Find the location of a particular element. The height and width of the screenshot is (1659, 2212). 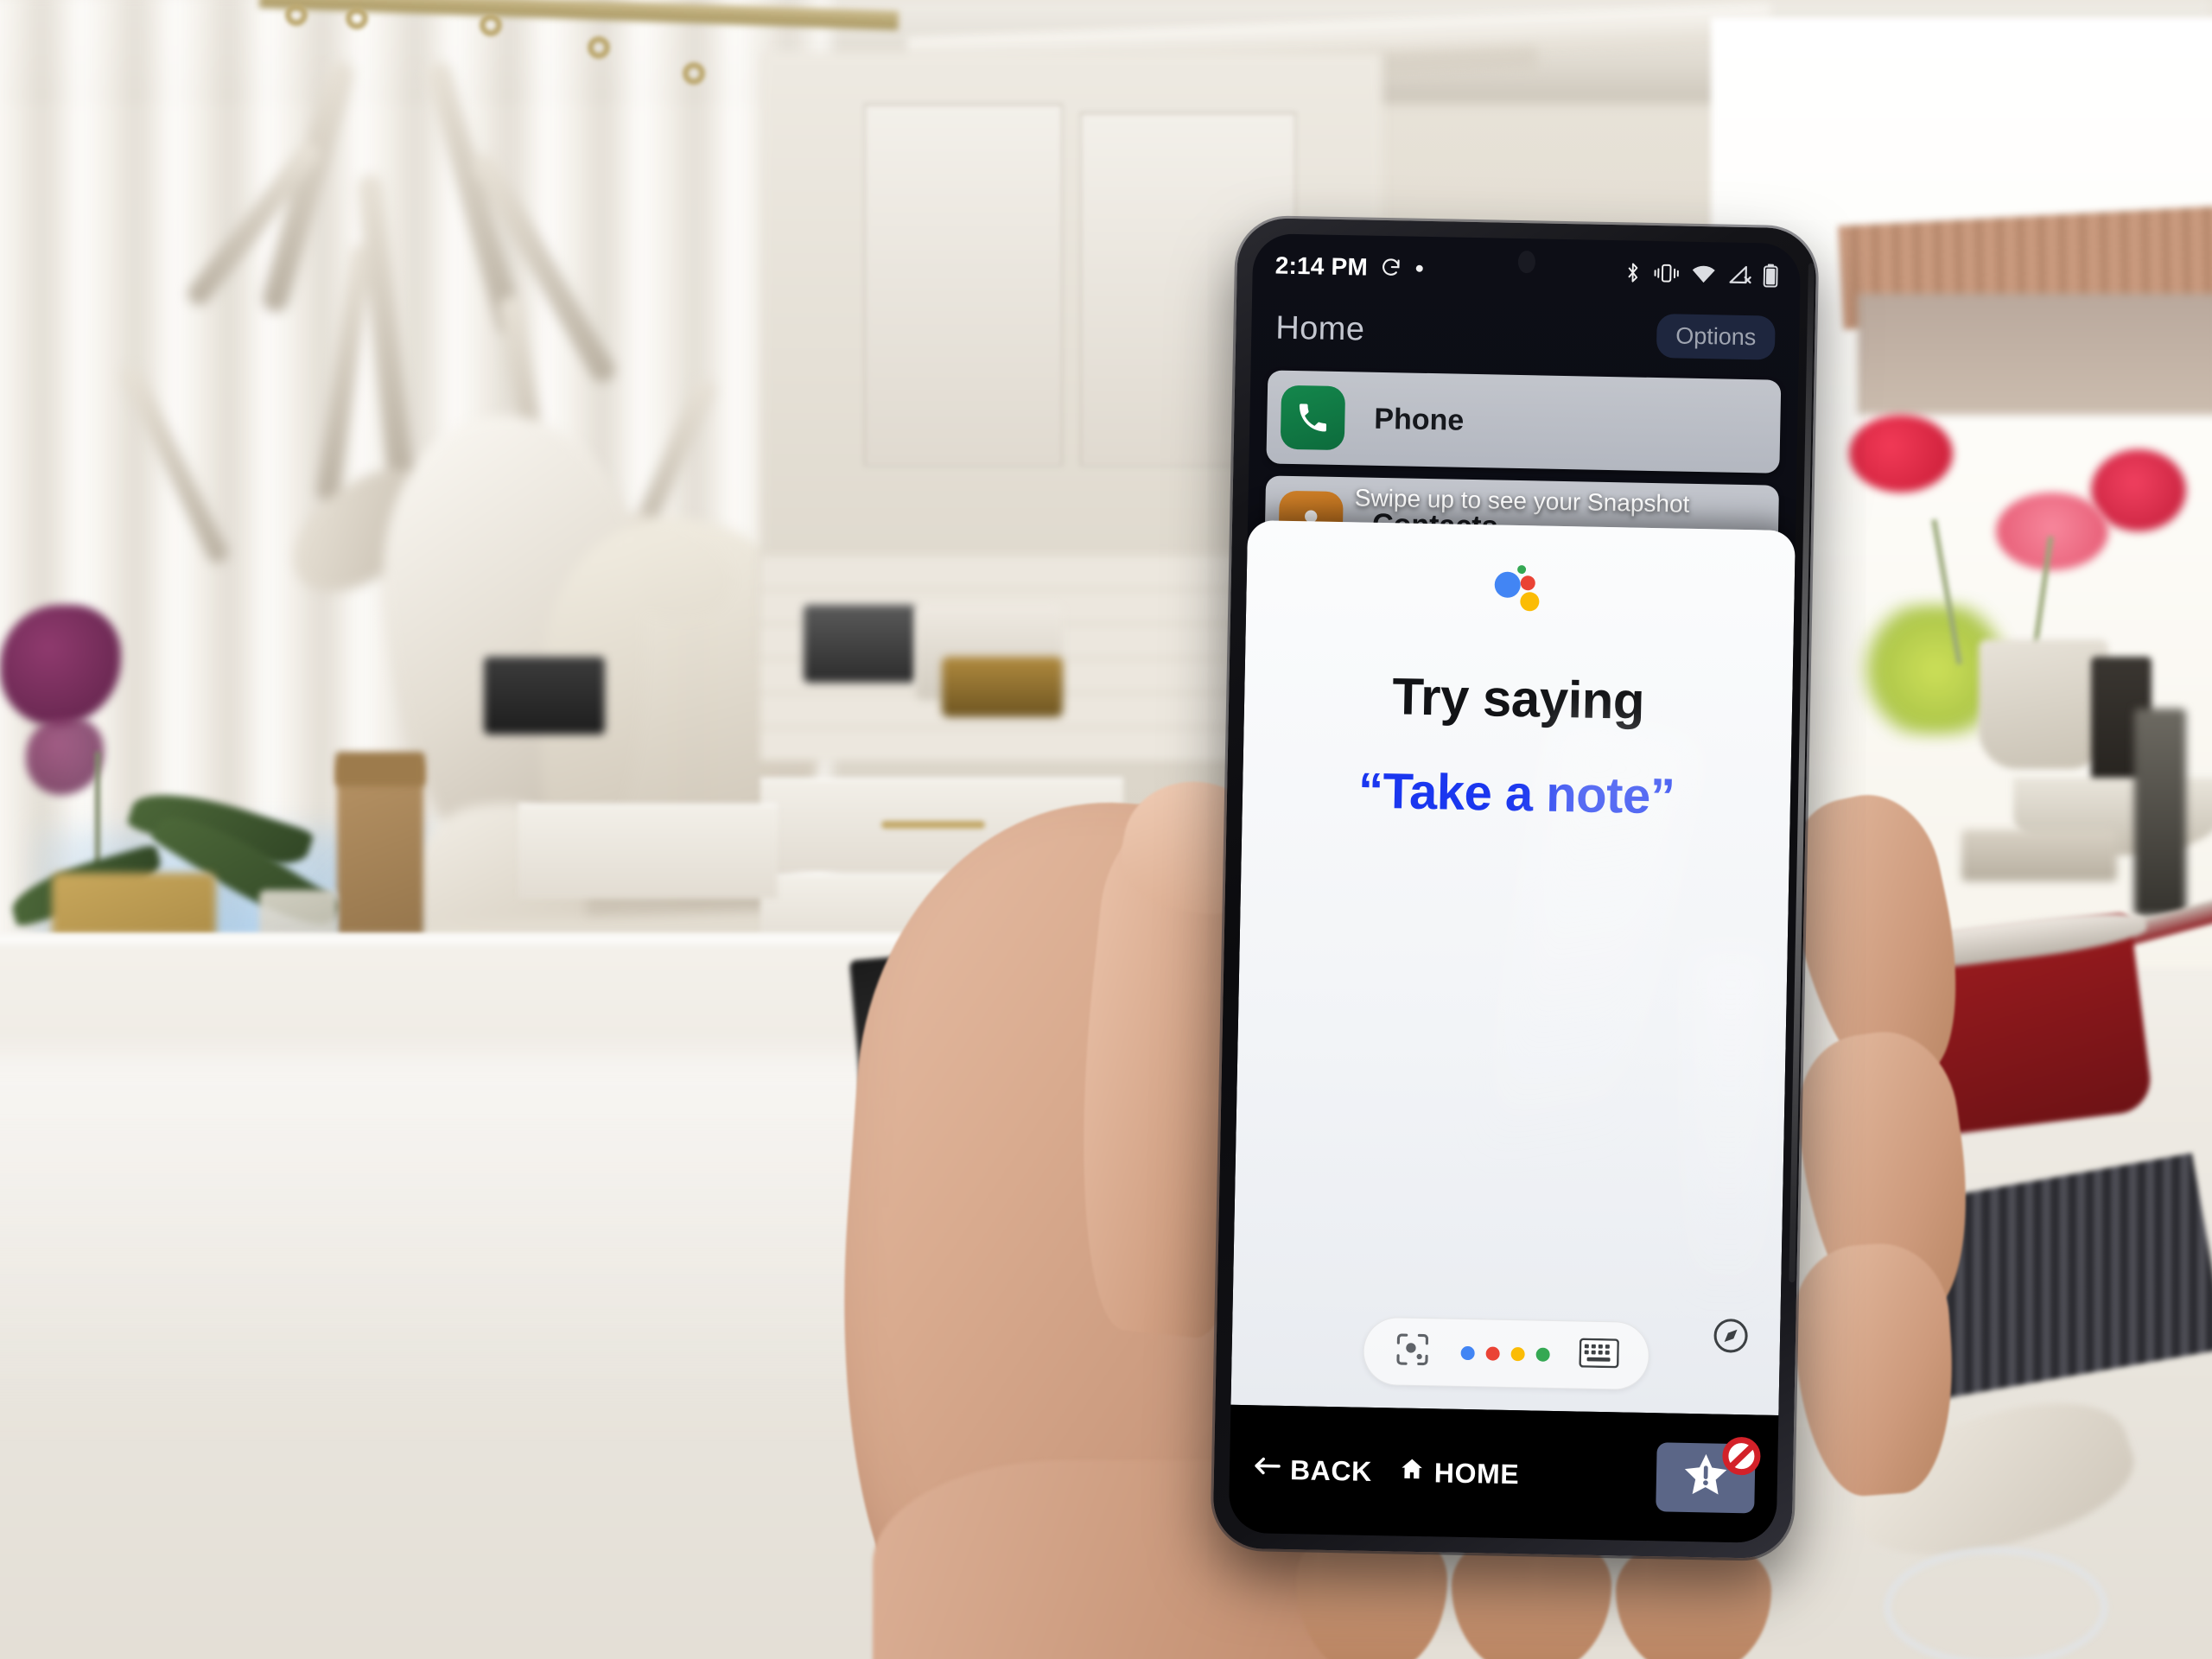

assistant-heading: Try saying is located at coordinates (1518, 698).